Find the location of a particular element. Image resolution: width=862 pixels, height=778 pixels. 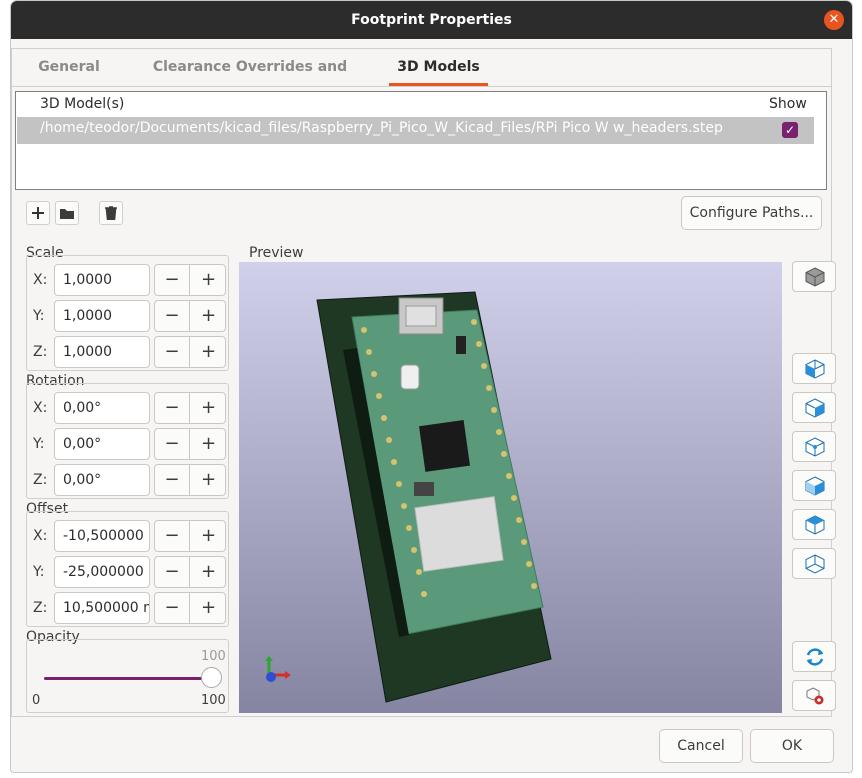

delete-model-button is located at coordinates (111, 213).